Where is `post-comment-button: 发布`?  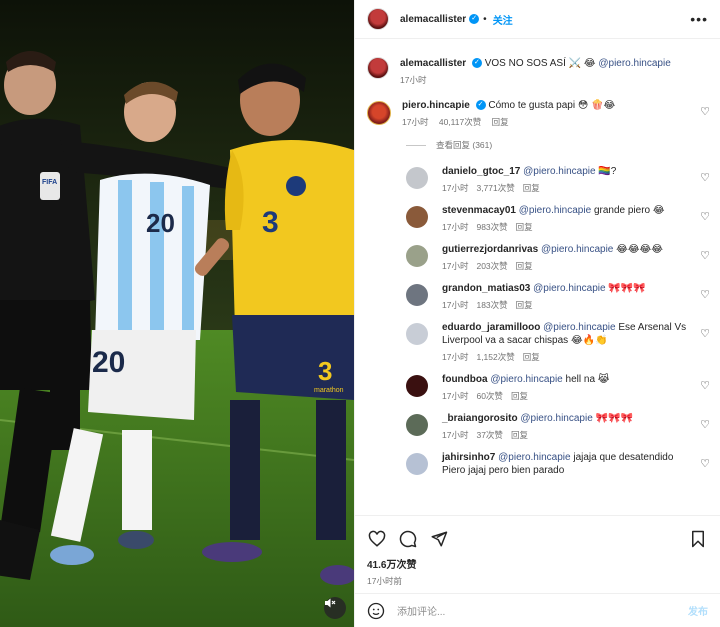 post-comment-button: 发布 is located at coordinates (698, 610).